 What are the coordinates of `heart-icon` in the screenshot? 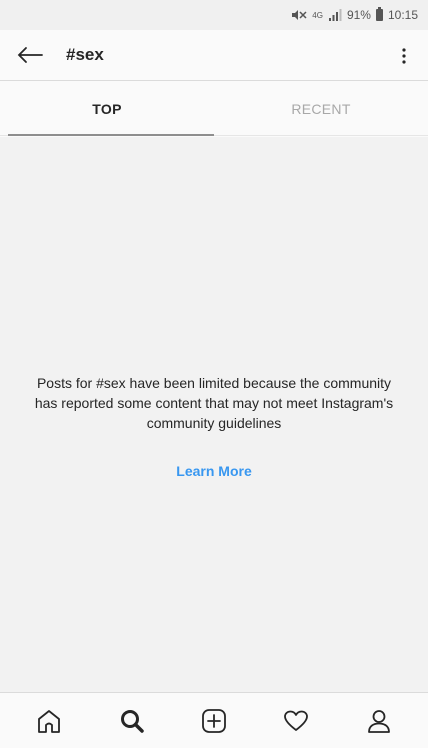 It's located at (296, 720).